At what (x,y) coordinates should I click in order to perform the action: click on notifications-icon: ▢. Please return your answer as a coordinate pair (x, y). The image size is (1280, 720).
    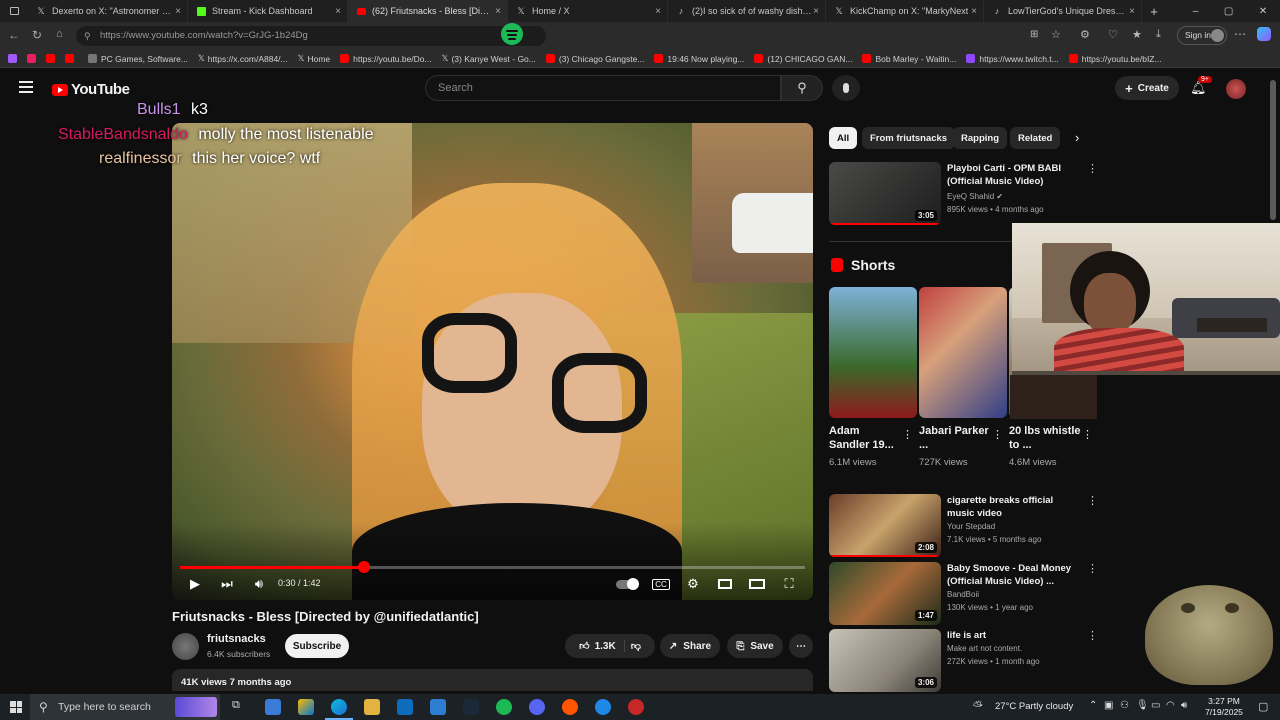
    Looking at the image, I should click on (1263, 706).